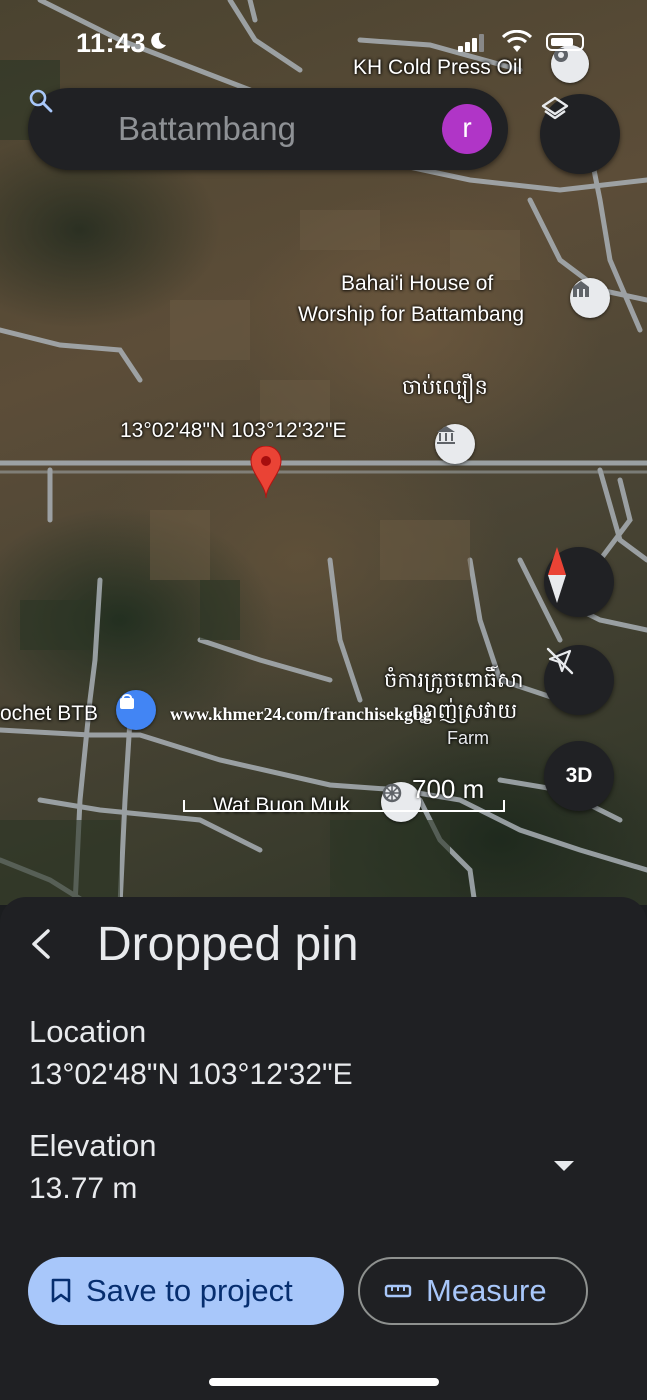  I want to click on layers-icon, so click(555, 108).